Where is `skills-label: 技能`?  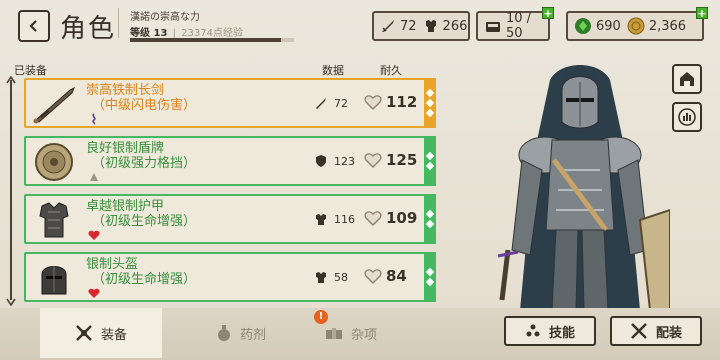 skills-label: 技能 is located at coordinates (561, 333).